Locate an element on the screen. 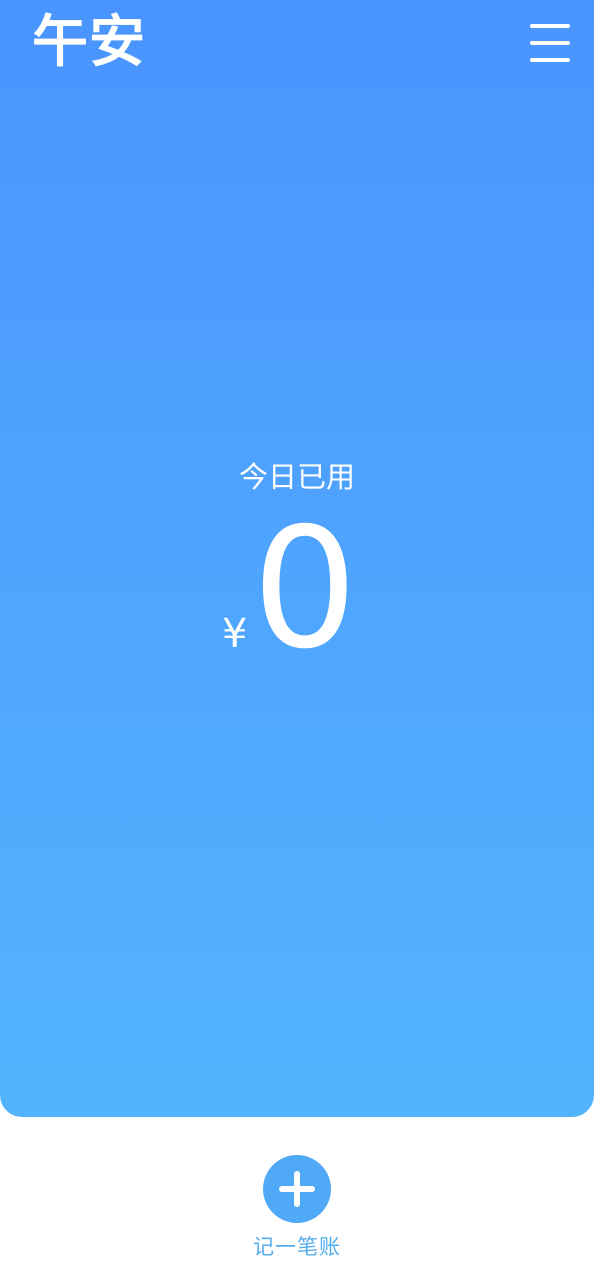 The height and width of the screenshot is (1280, 594). today-spent-label: 今日已用 is located at coordinates (296, 477).